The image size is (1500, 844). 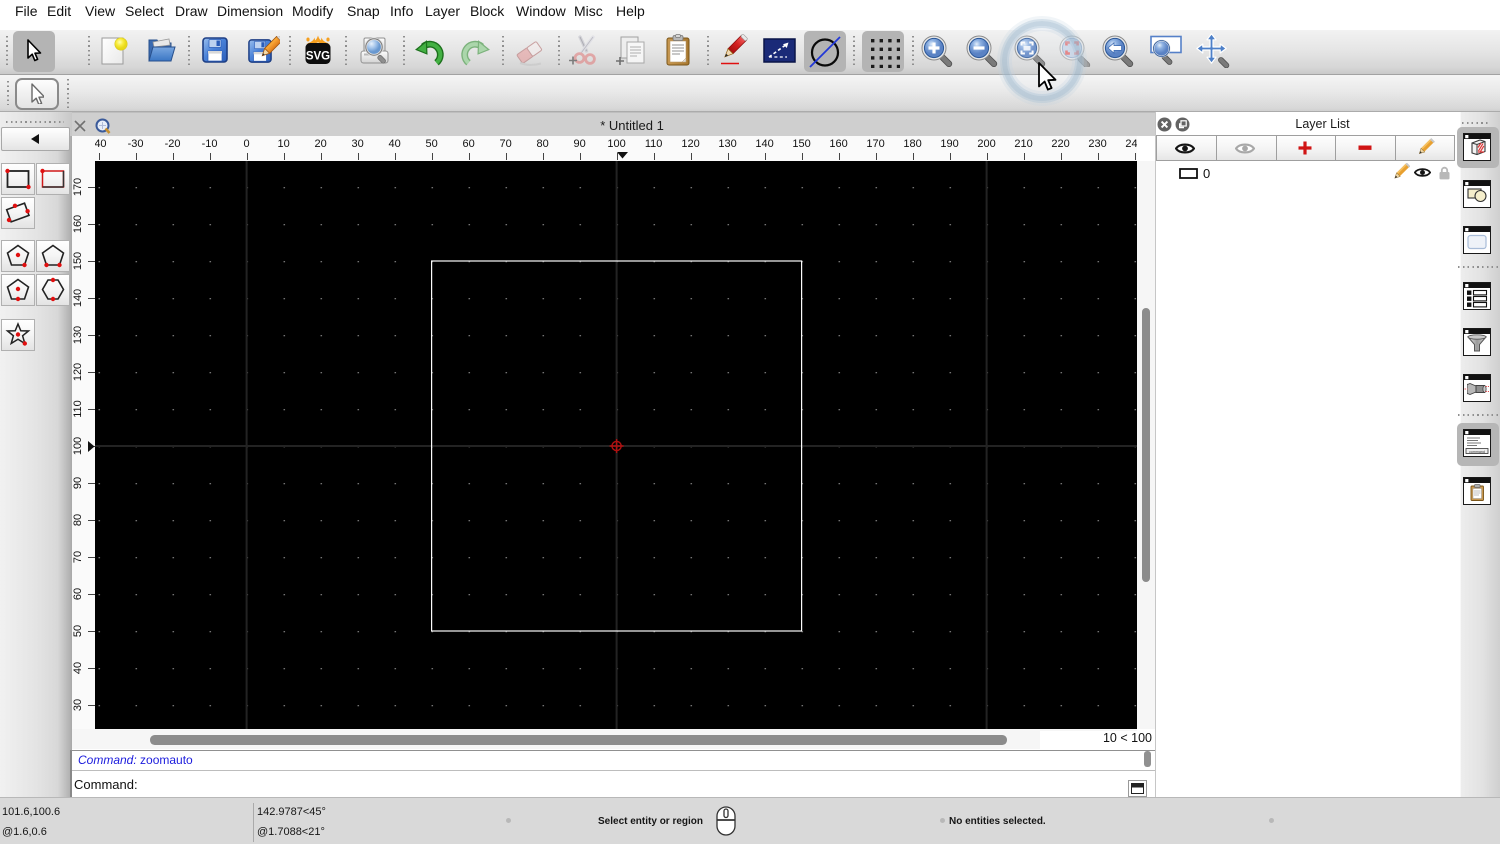 What do you see at coordinates (318, 57) in the screenshot?
I see `svg-text: SVG` at bounding box center [318, 57].